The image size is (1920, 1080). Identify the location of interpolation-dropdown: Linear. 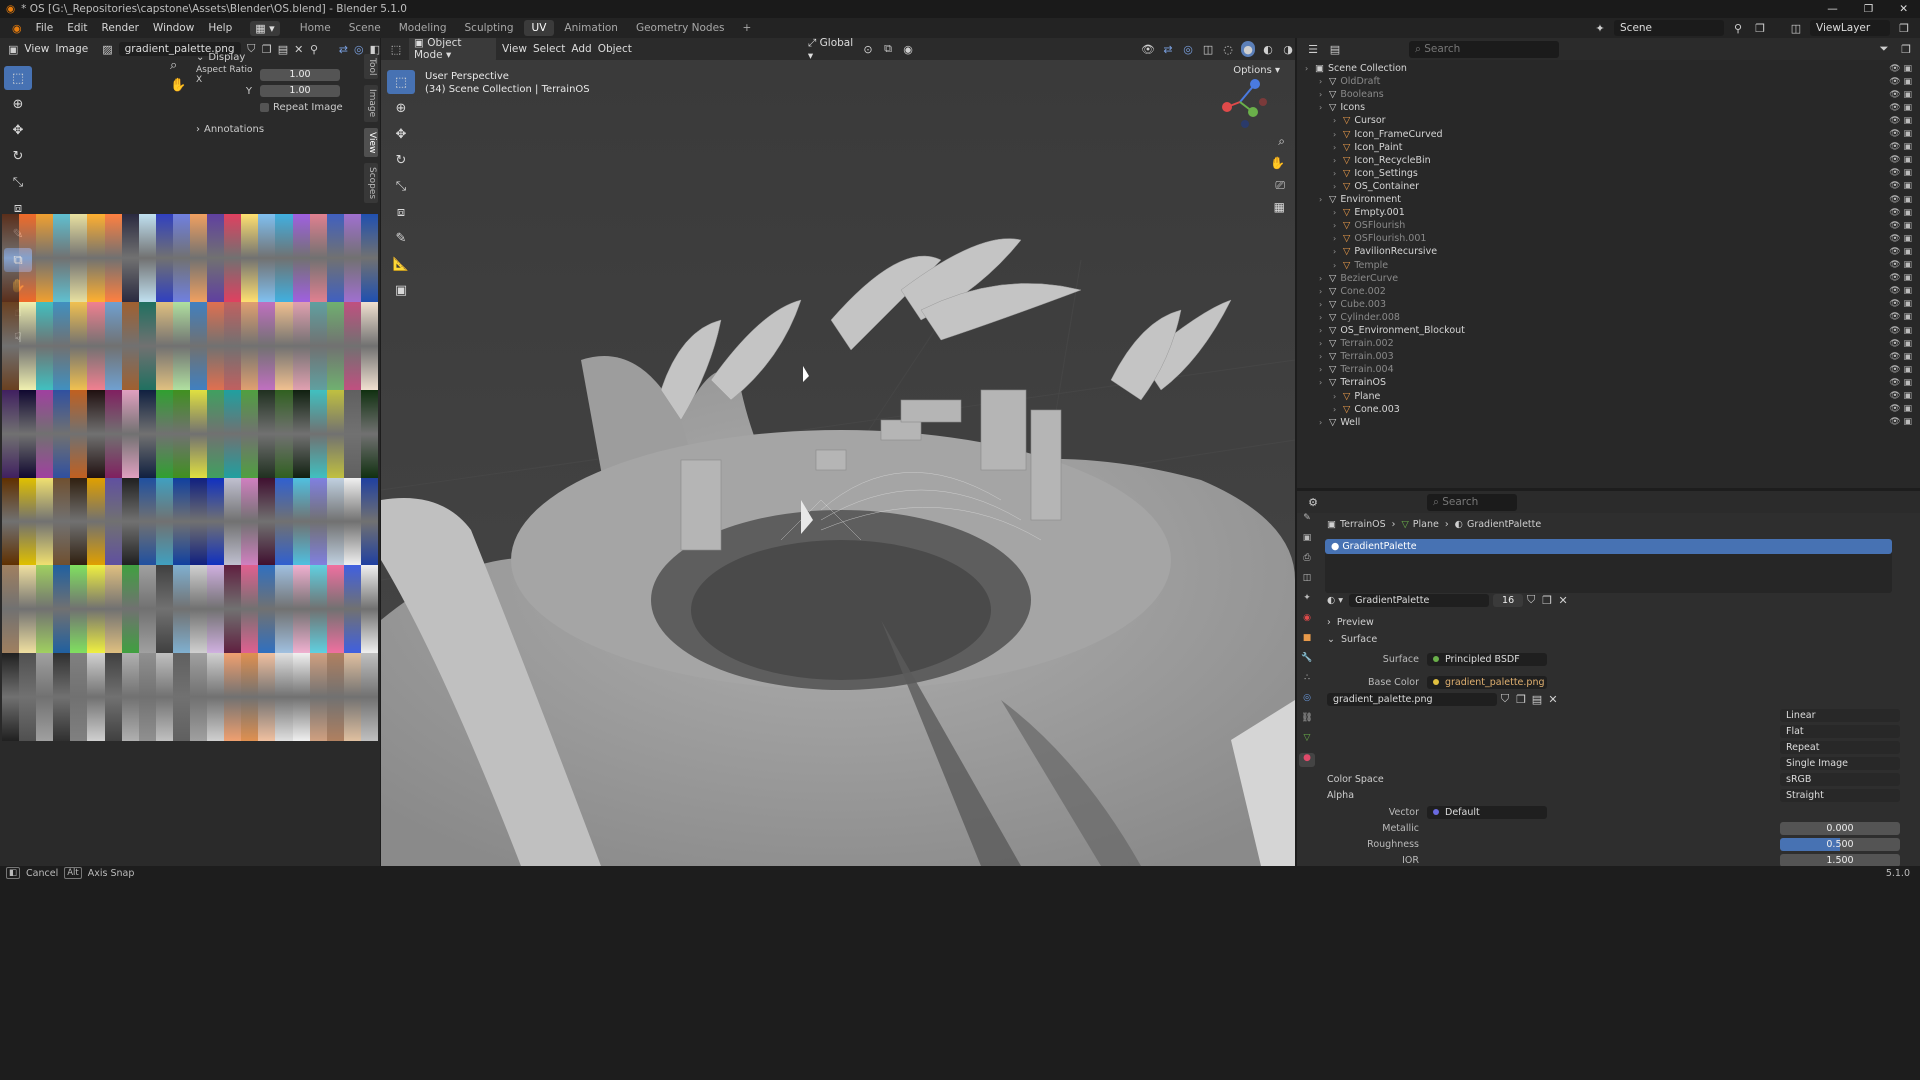
(1840, 715).